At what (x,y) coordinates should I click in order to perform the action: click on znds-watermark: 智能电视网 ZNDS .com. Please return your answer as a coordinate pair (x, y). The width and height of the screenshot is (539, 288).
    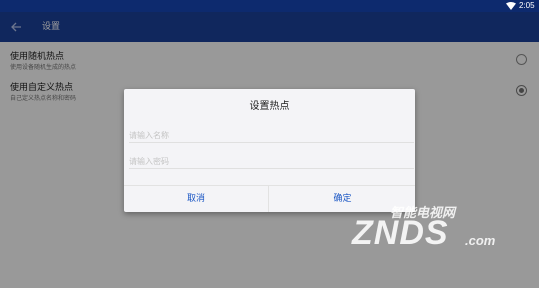
    Looking at the image, I should click on (442, 228).